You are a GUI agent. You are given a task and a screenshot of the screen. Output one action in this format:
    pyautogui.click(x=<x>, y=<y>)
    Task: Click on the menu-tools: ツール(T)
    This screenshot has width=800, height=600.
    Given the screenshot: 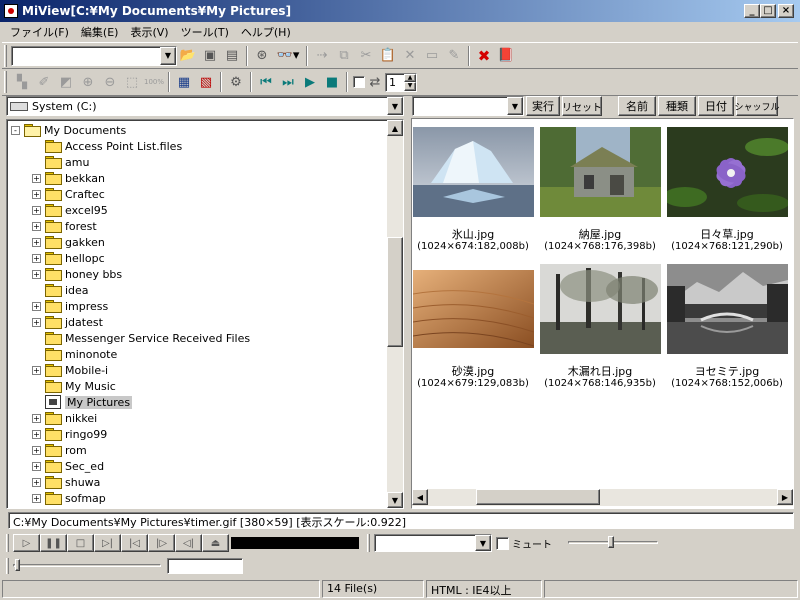 What is the action you would take?
    pyautogui.click(x=205, y=32)
    